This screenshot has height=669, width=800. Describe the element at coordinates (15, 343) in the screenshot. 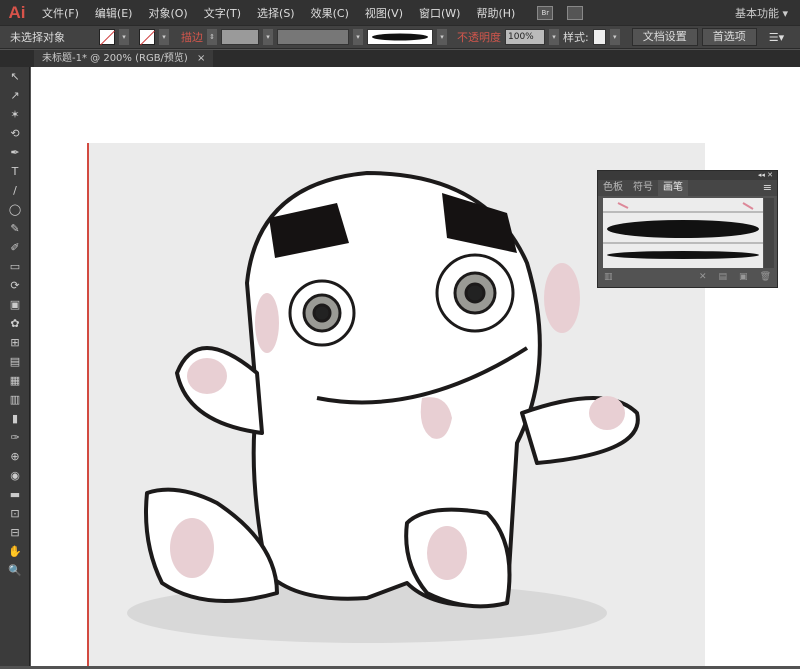

I see `tool-14-icon: ⊞` at that location.